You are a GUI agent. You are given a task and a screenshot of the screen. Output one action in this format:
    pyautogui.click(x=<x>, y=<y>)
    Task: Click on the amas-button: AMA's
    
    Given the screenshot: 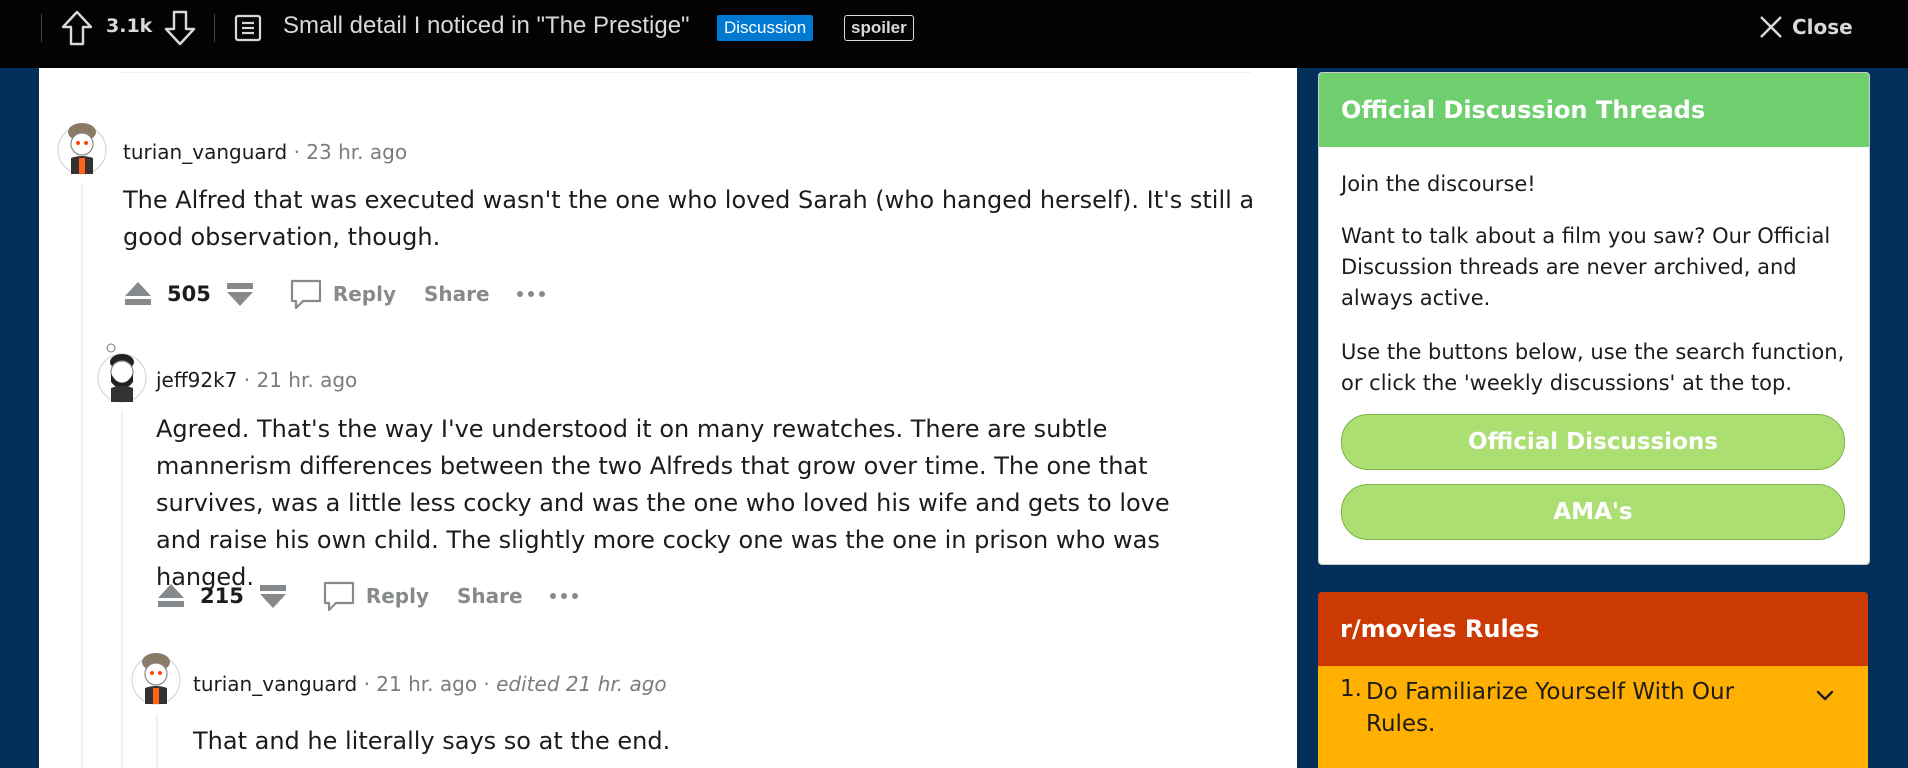 What is the action you would take?
    pyautogui.click(x=1593, y=512)
    